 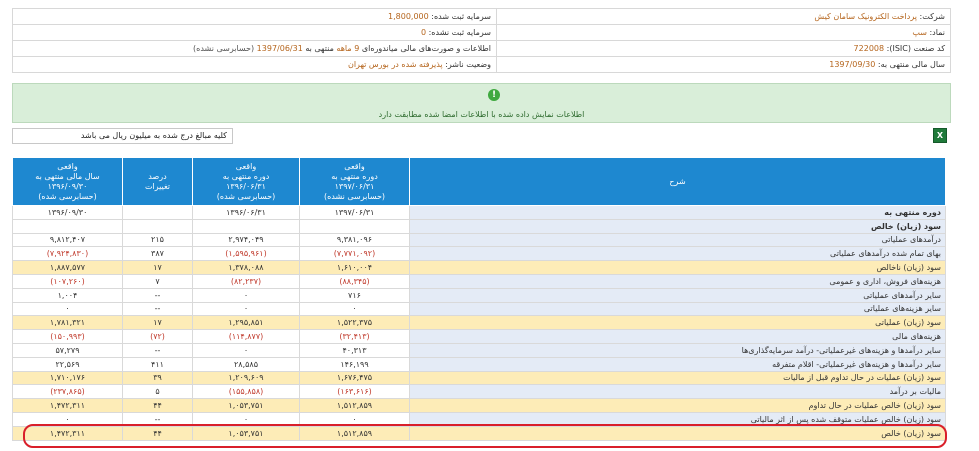 I want to click on row-change-percent: ۵, so click(x=157, y=392).